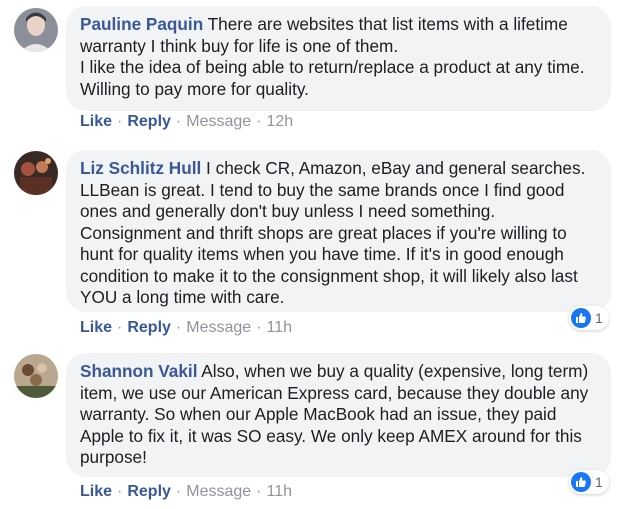 The width and height of the screenshot is (640, 509). What do you see at coordinates (36, 30) in the screenshot?
I see `avatar-pauline-paquin` at bounding box center [36, 30].